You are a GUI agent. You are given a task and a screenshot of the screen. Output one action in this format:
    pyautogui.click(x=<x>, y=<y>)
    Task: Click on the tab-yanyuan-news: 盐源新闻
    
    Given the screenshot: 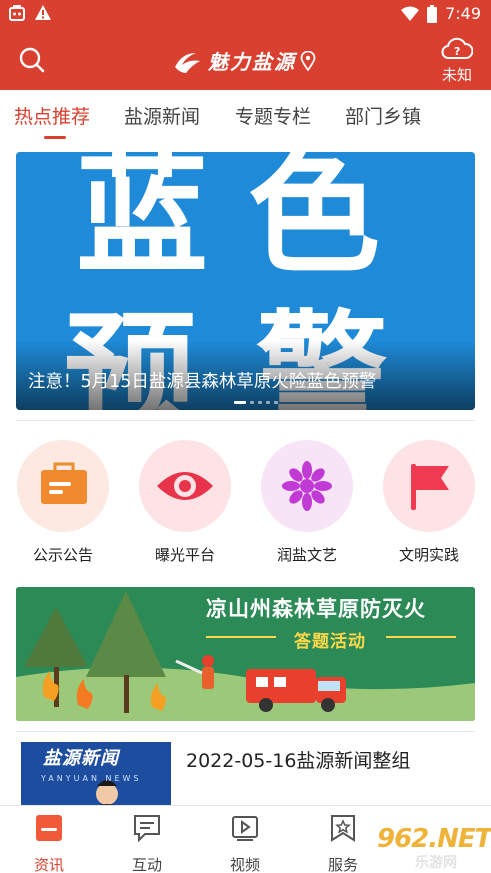 What is the action you would take?
    pyautogui.click(x=162, y=115)
    